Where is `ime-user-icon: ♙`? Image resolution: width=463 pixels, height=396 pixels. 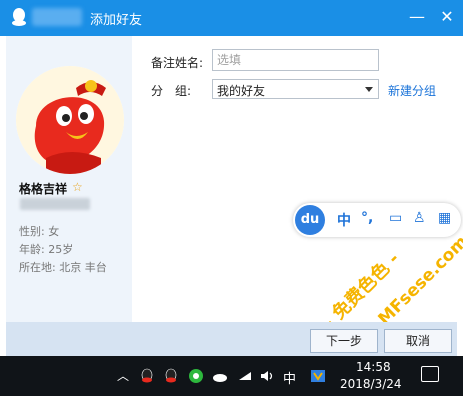
ime-user-icon: ♙ is located at coordinates (419, 218).